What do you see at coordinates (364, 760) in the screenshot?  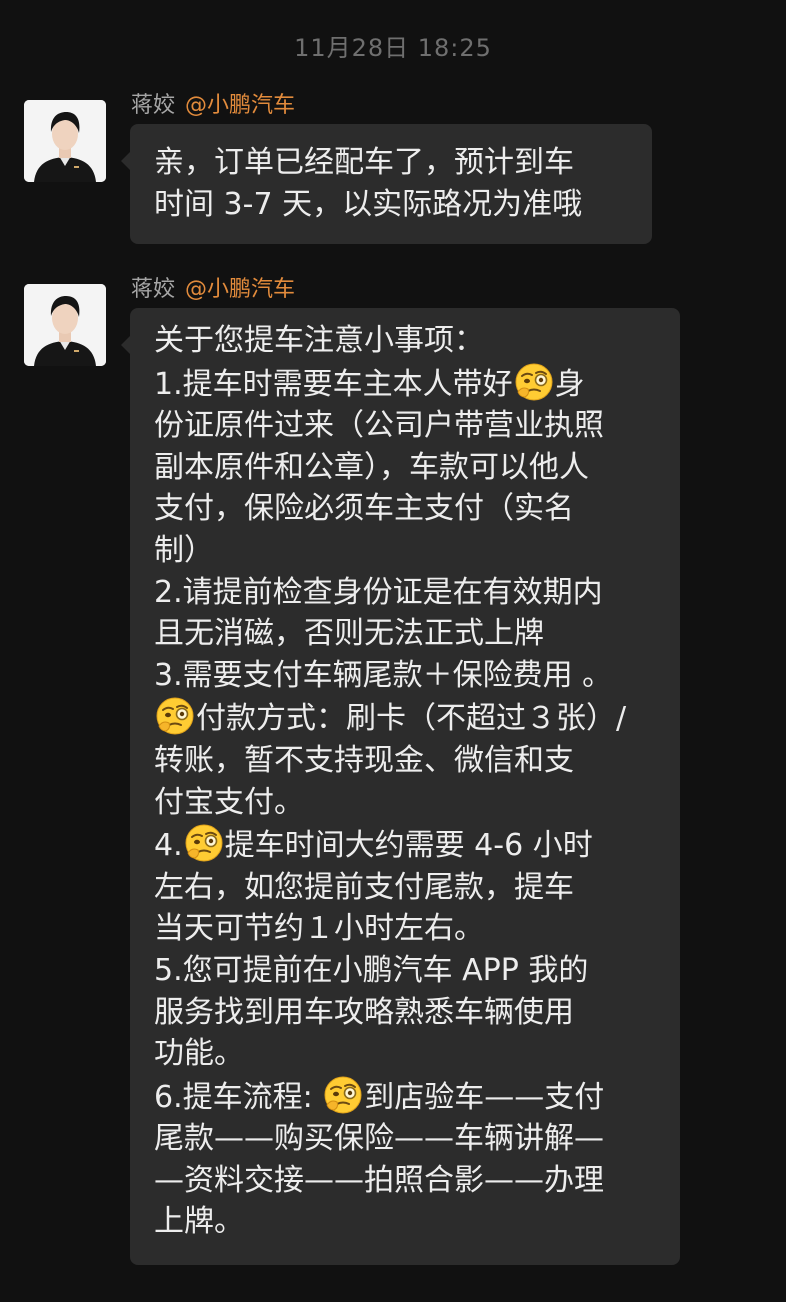 I see `message-text: 转账，暂不支持现金、微信和支` at bounding box center [364, 760].